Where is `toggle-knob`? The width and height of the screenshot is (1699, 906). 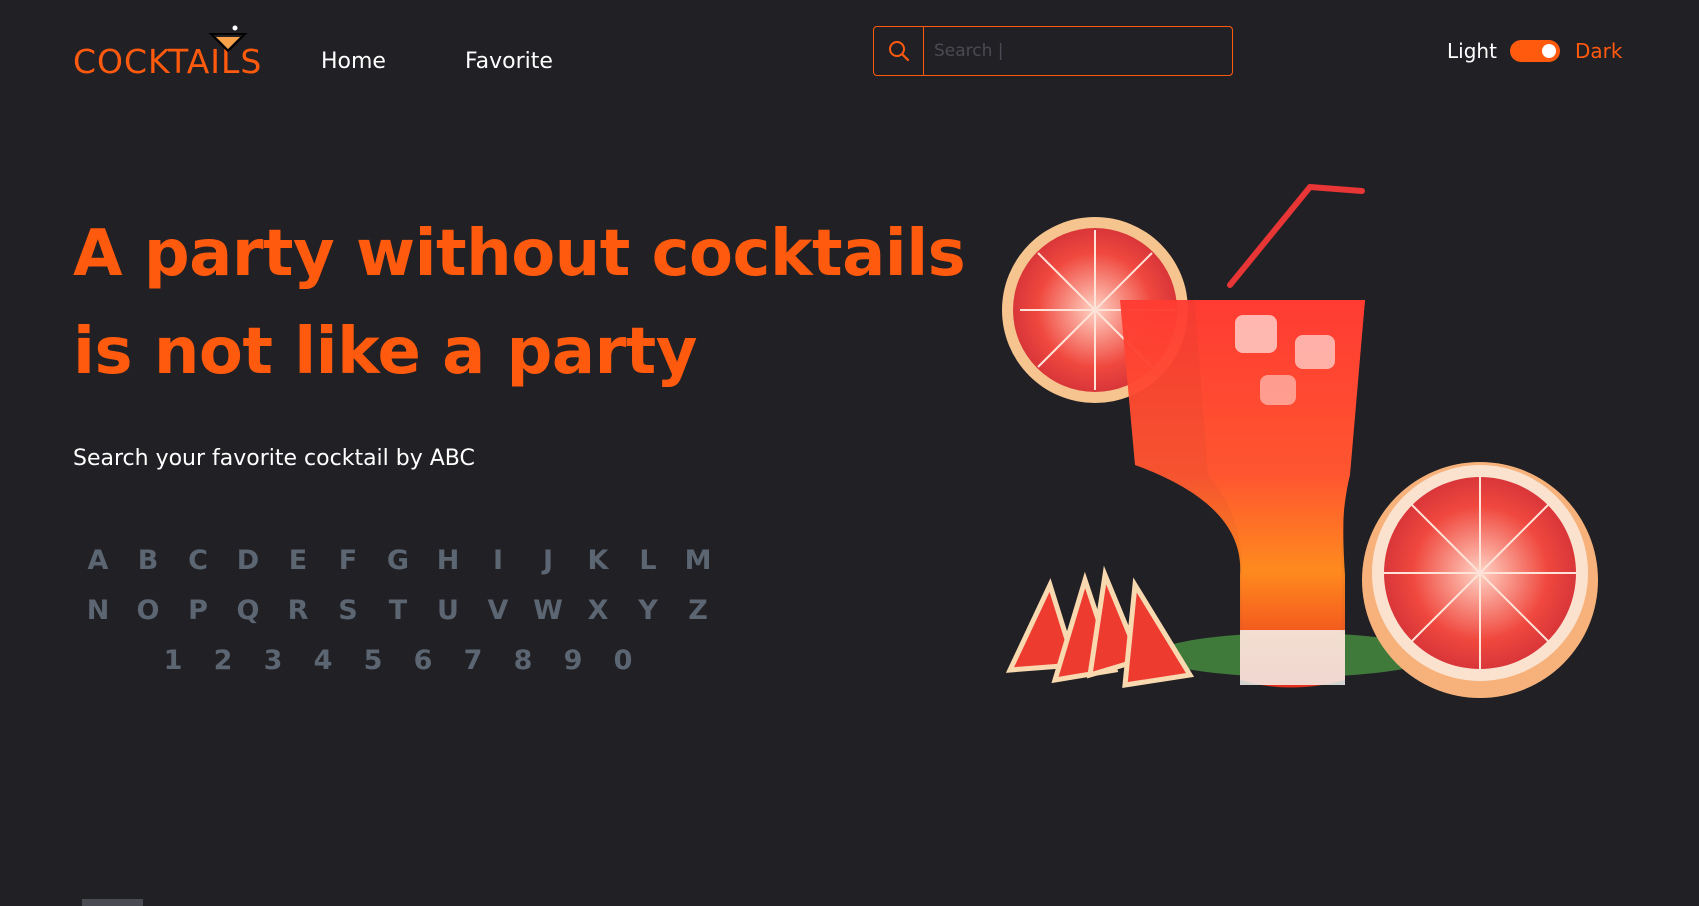 toggle-knob is located at coordinates (1549, 51).